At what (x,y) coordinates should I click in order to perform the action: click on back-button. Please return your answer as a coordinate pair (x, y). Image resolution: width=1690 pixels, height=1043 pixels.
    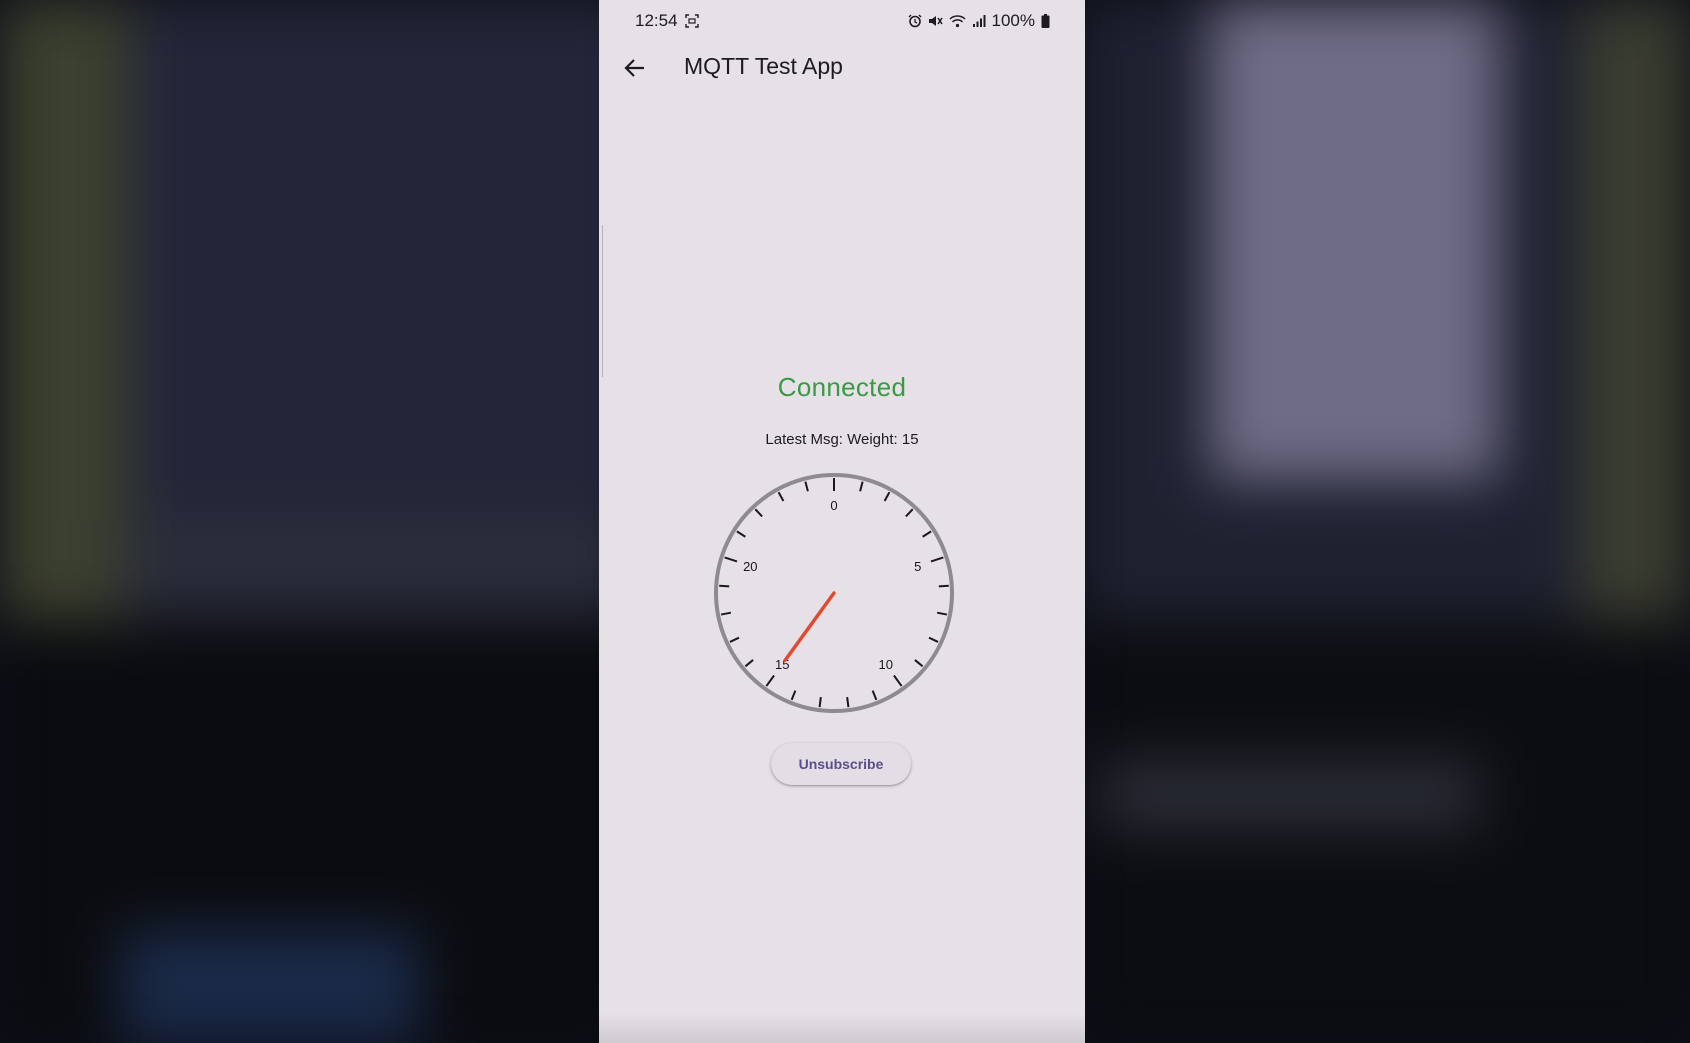
    Looking at the image, I should click on (635, 68).